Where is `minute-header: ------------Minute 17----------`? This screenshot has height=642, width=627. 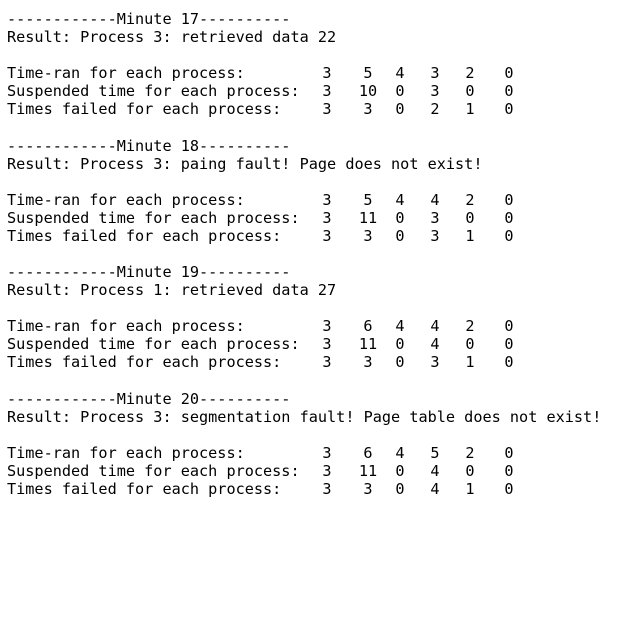 minute-header: ------------Minute 17---------- is located at coordinates (149, 19).